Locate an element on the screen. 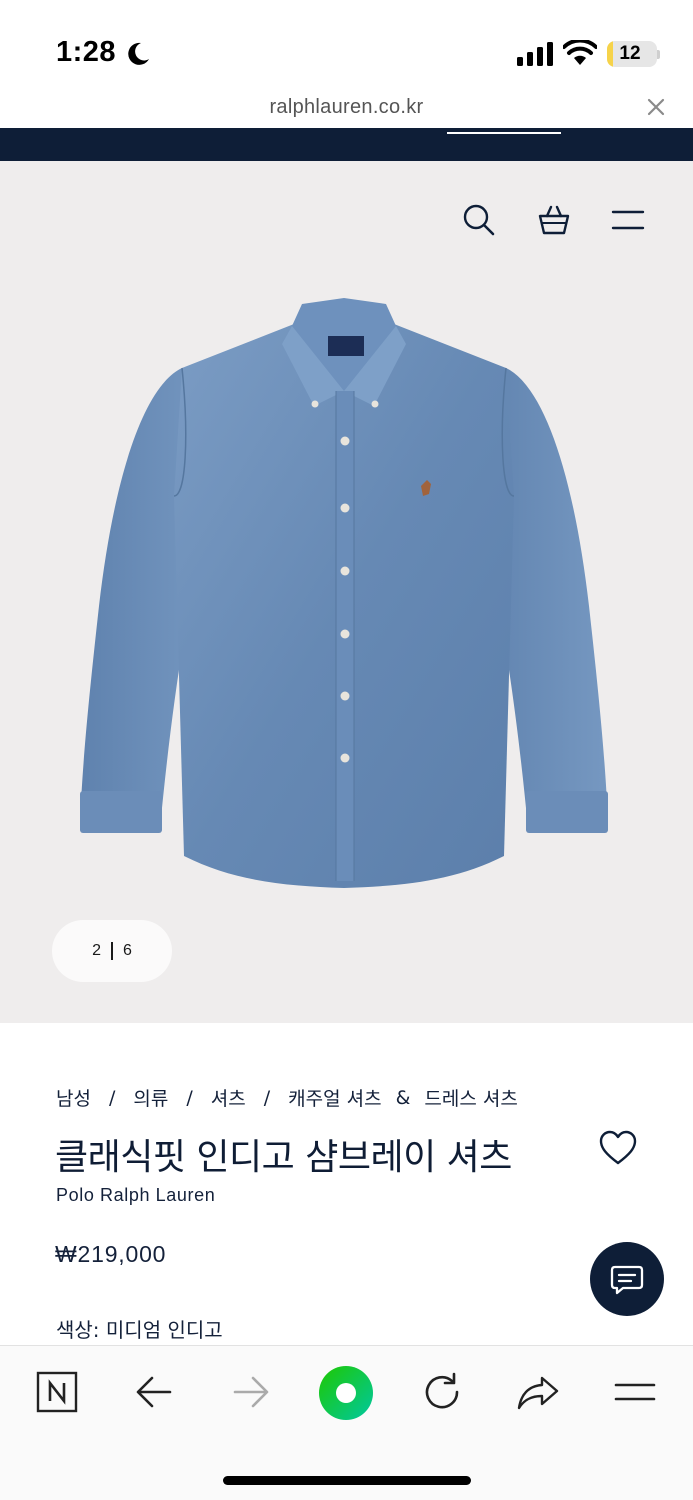 Image resolution: width=693 pixels, height=1500 pixels. product-title: 클래식핏 인디고 샴브레이 셔츠 is located at coordinates (283, 1157).